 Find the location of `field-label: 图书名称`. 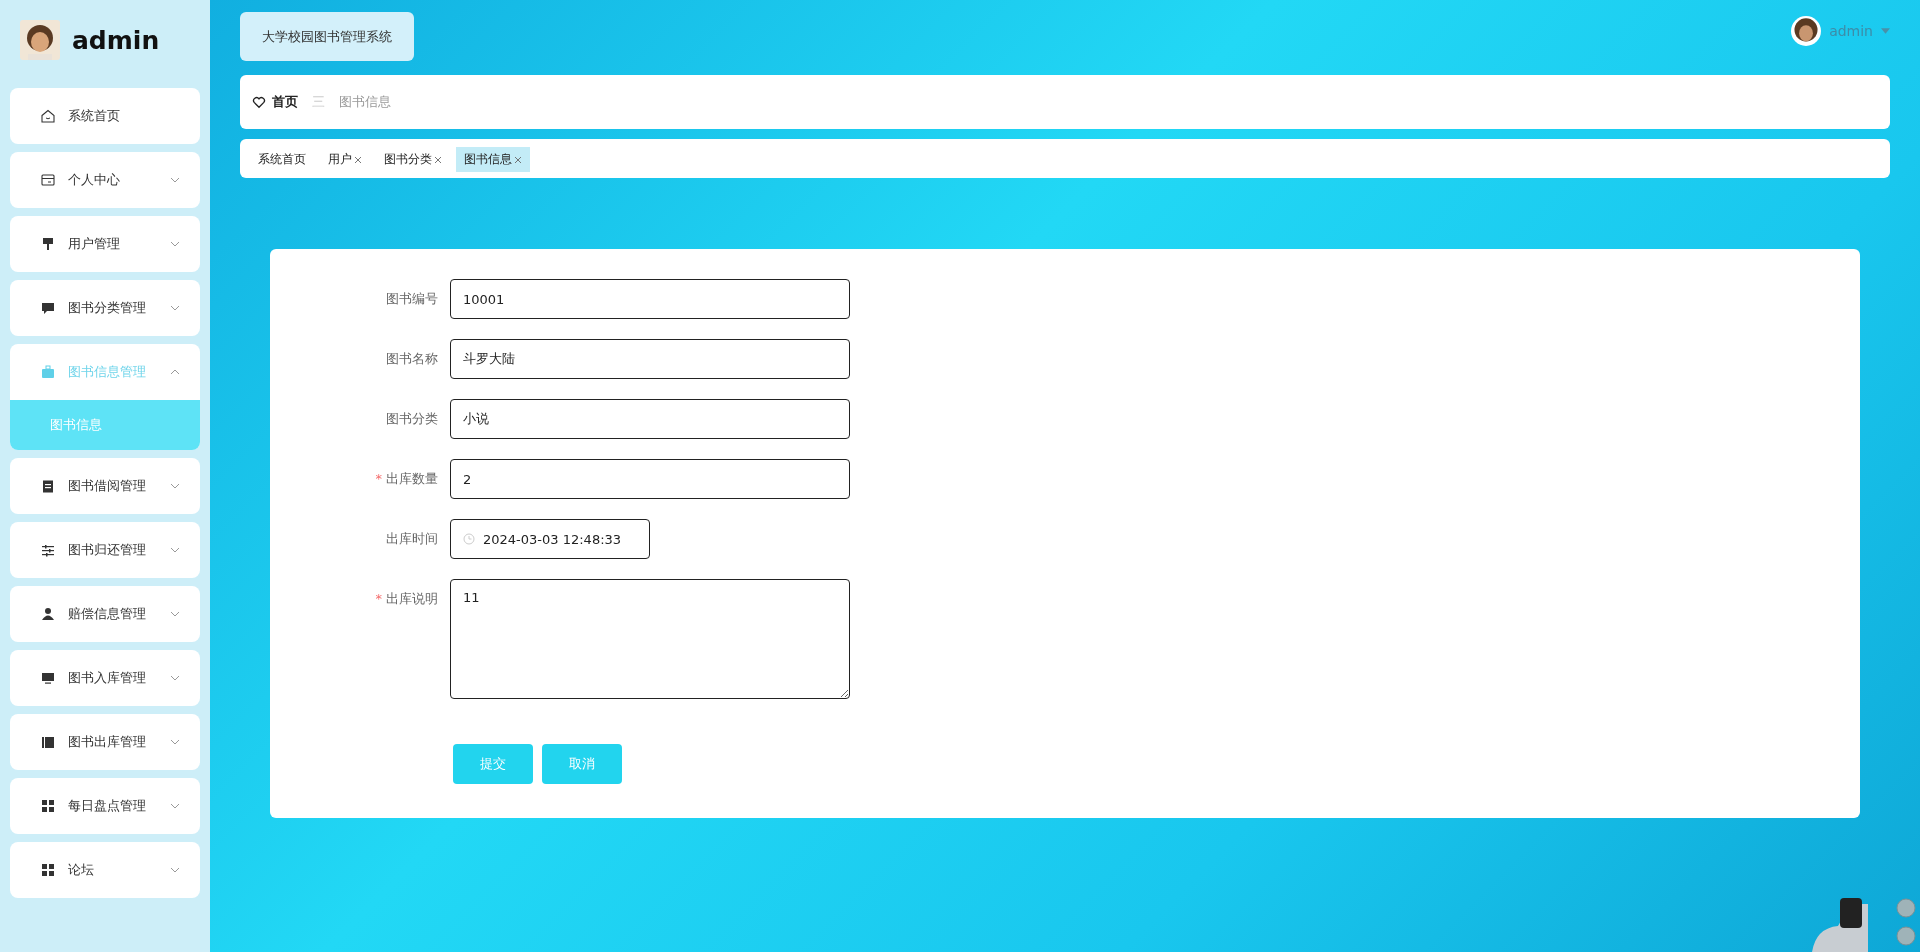

field-label: 图书名称 is located at coordinates (412, 358).